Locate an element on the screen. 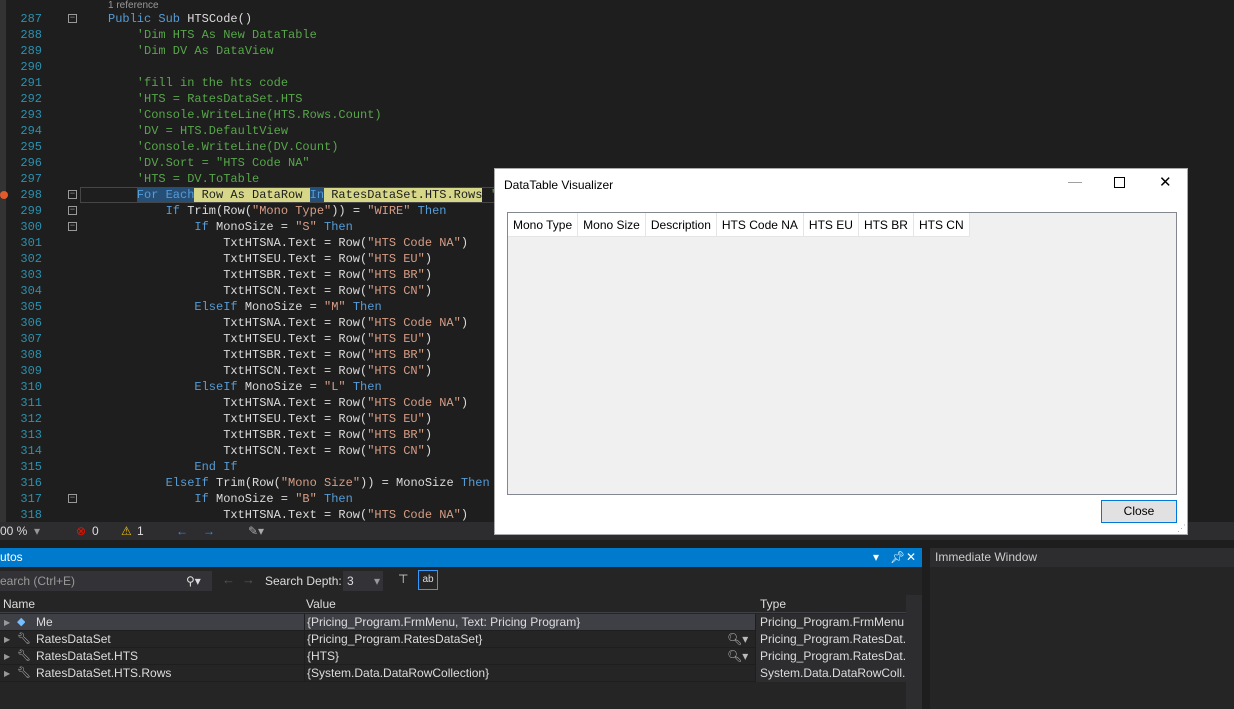  variable-value: {Pricing_Program.RatesDataSet} is located at coordinates (514, 639).